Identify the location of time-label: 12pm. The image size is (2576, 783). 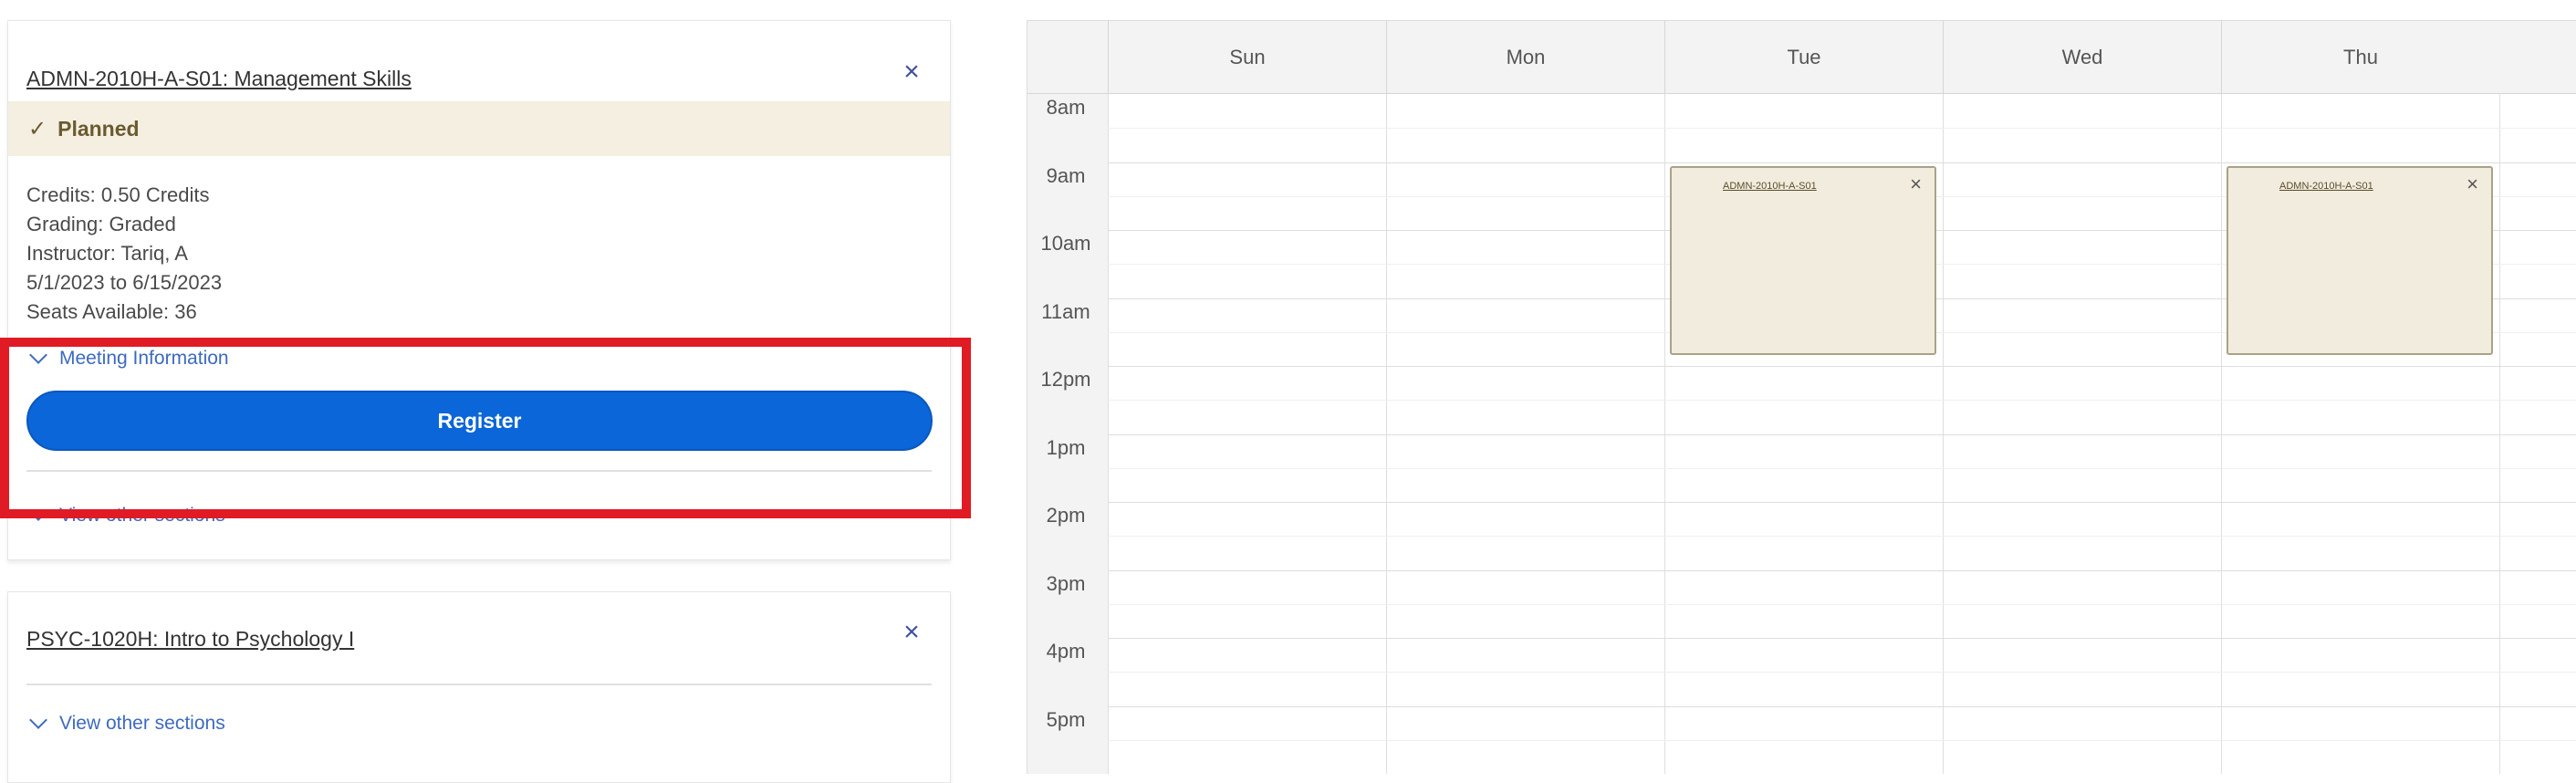
(1065, 379).